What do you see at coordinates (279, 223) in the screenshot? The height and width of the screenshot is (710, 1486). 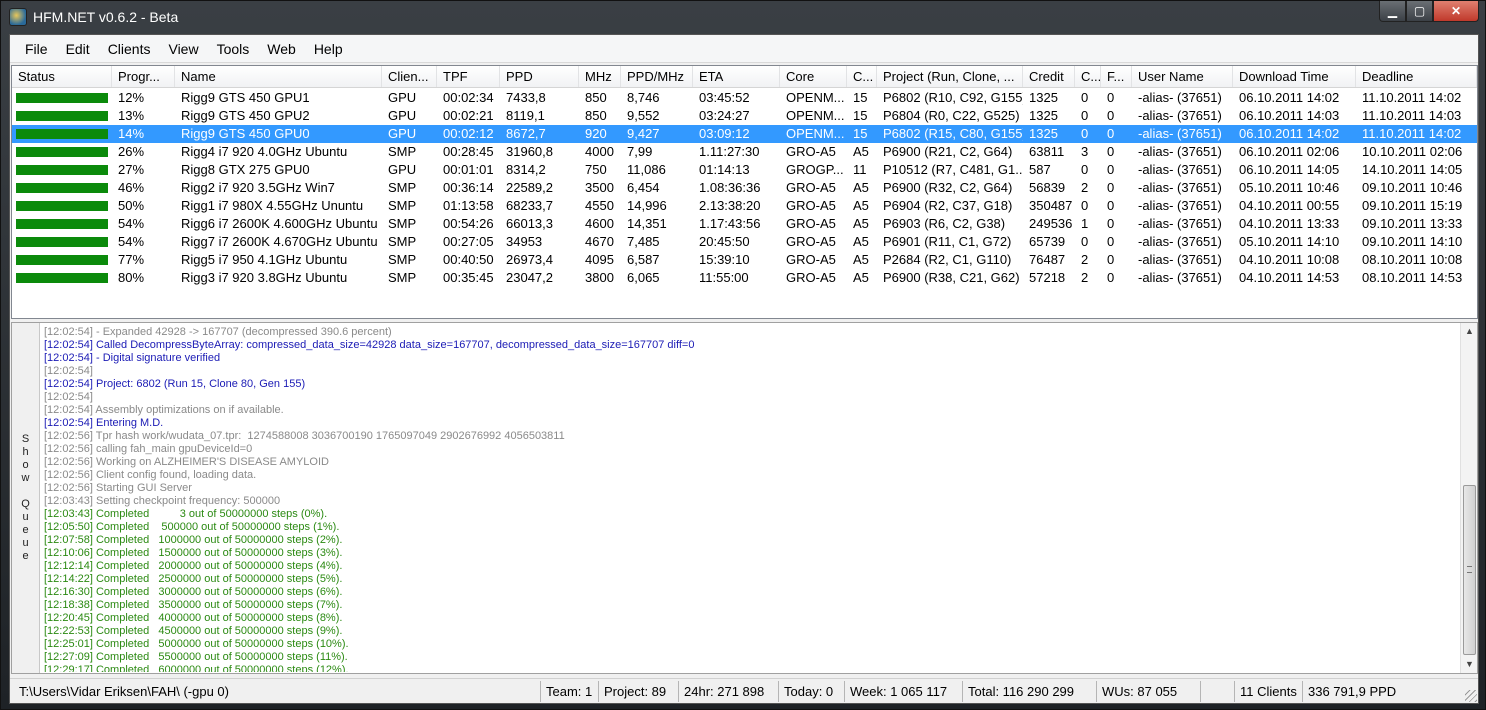 I see `cell-name: Rigg6 i7 2600K 4.600GHz Ubuntu` at bounding box center [279, 223].